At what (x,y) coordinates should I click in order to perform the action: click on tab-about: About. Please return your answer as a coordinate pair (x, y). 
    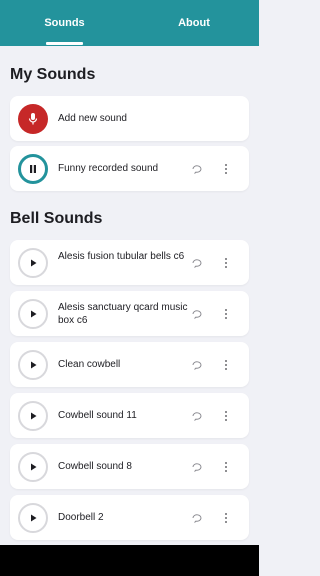
    Looking at the image, I should click on (194, 23).